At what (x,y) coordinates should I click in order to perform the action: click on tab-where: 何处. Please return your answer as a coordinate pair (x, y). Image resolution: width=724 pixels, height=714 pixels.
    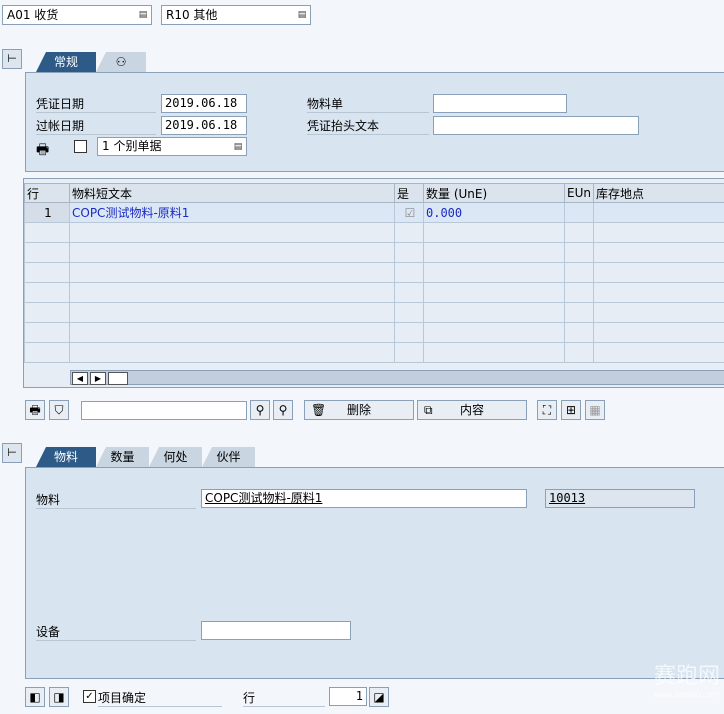
    Looking at the image, I should click on (175, 457).